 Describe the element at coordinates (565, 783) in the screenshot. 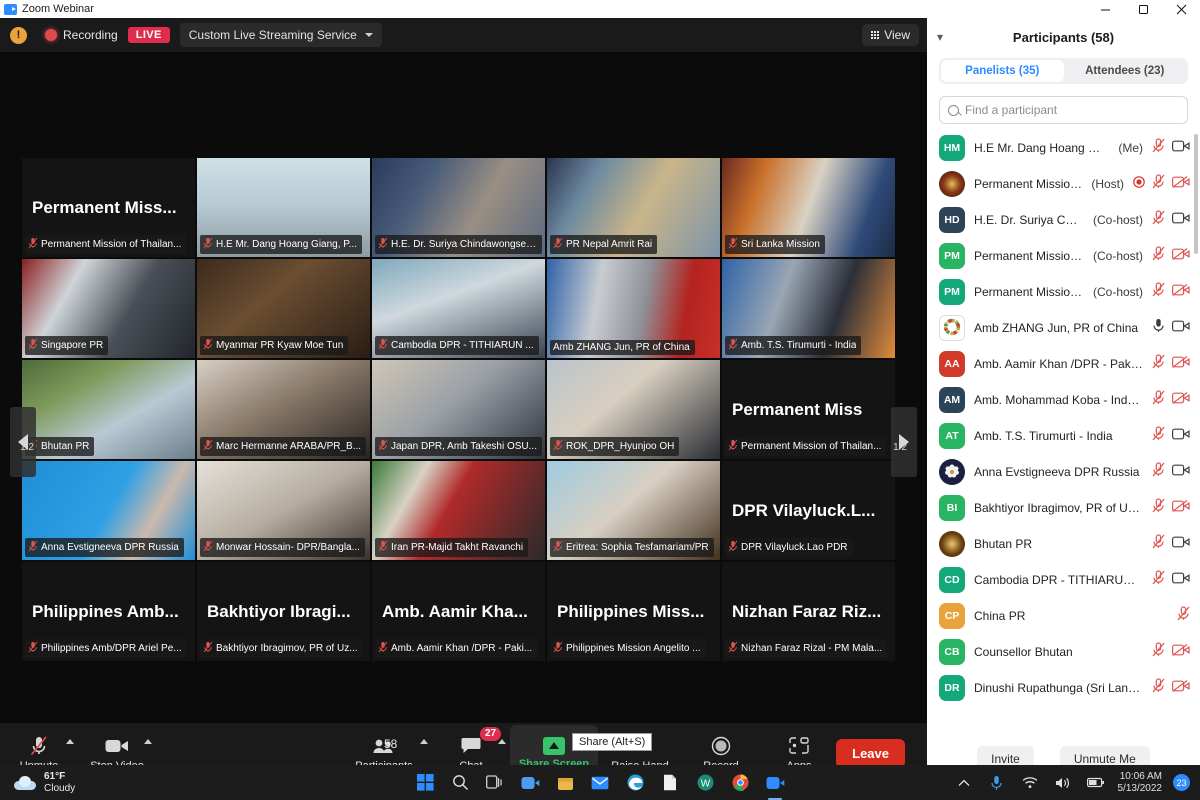

I see `store-icon` at that location.